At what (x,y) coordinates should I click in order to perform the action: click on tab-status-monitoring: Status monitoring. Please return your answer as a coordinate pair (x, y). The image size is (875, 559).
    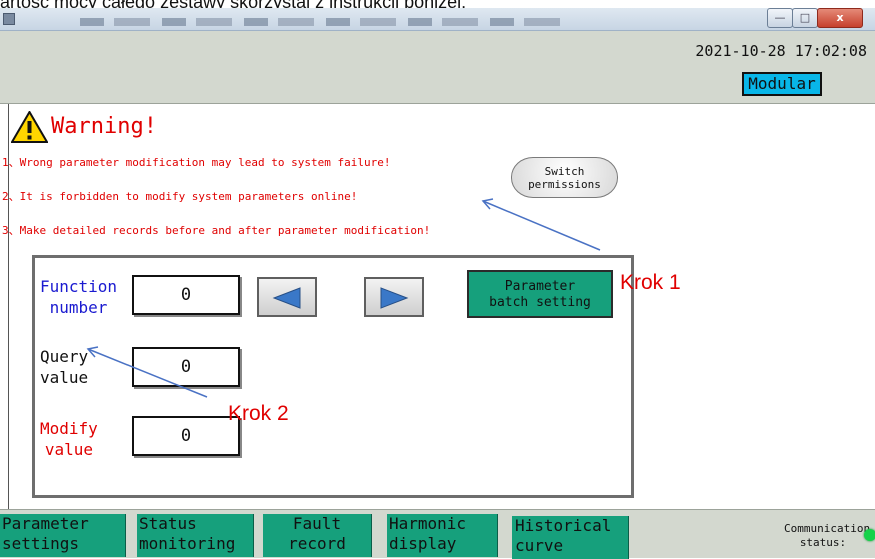
    Looking at the image, I should click on (195, 535).